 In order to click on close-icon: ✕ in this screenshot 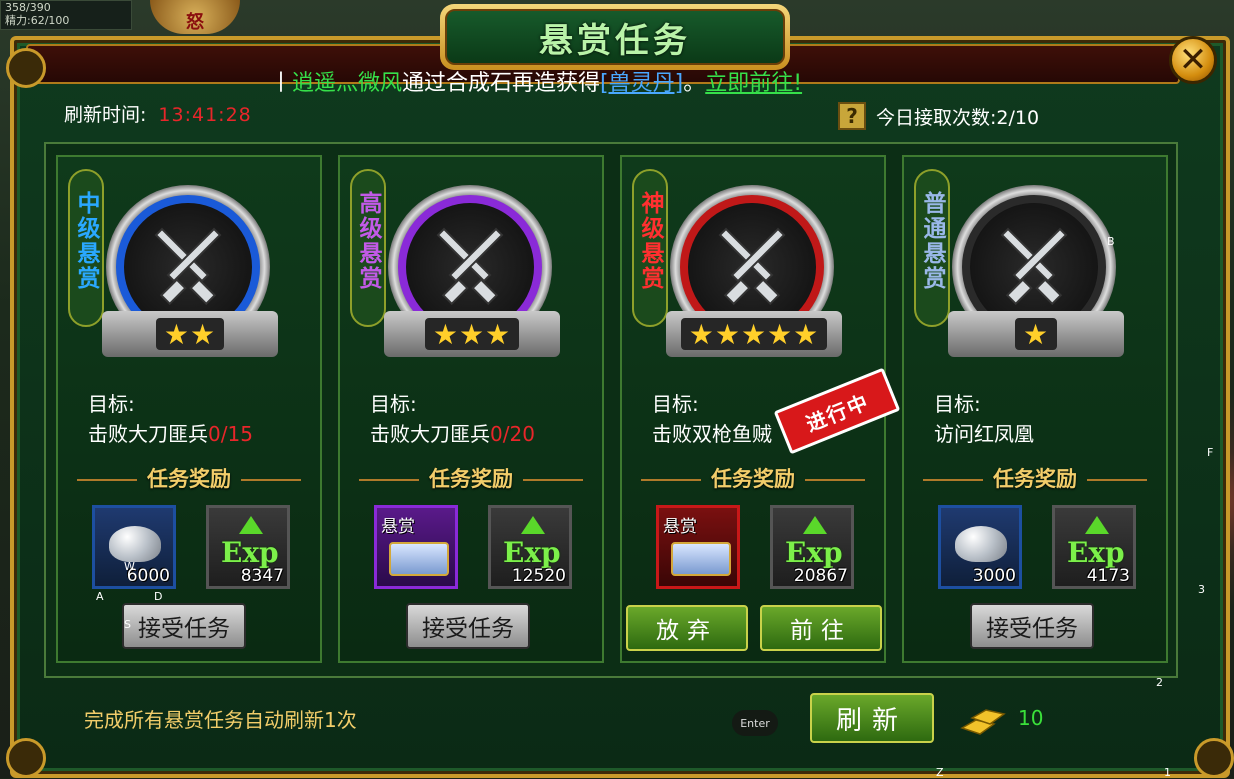, I will do `click(1193, 60)`.